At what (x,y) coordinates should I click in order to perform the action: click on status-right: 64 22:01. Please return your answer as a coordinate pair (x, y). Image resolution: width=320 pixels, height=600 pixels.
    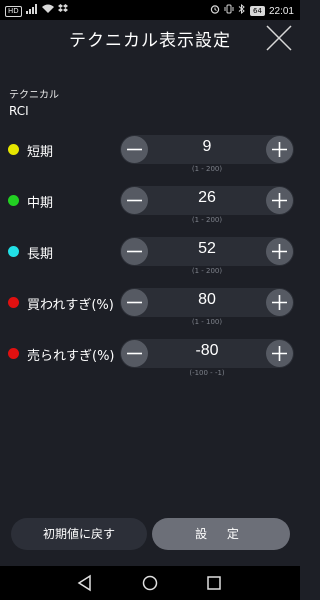
    Looking at the image, I should click on (252, 10).